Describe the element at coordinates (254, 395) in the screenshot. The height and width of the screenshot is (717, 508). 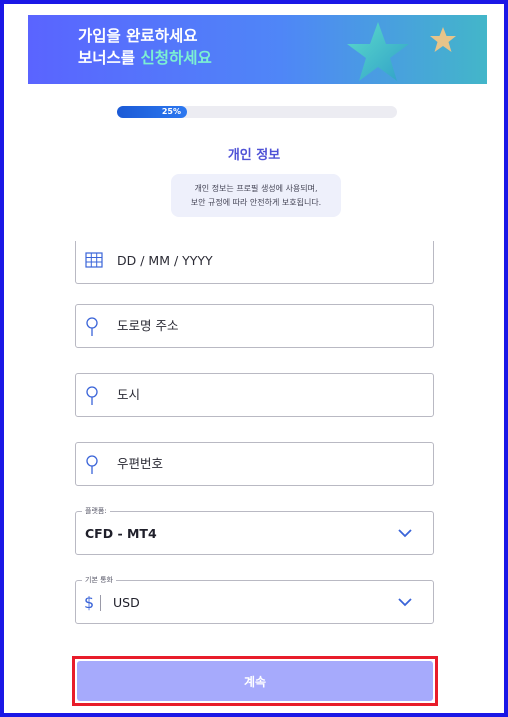
I see `city-field: 도시` at that location.